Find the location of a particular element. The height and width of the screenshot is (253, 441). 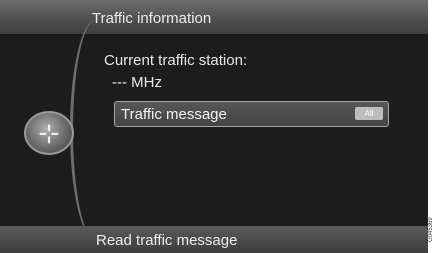

traffic-glyph-icon: ⊹ is located at coordinates (49, 133).